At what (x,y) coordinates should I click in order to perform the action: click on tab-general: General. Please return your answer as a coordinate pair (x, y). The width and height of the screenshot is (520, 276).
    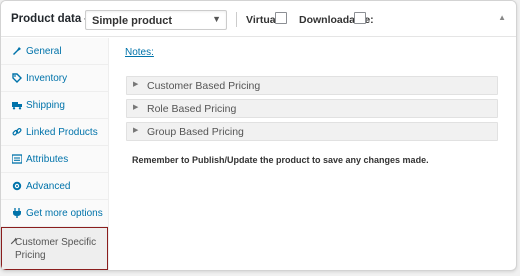
    Looking at the image, I should click on (54, 51).